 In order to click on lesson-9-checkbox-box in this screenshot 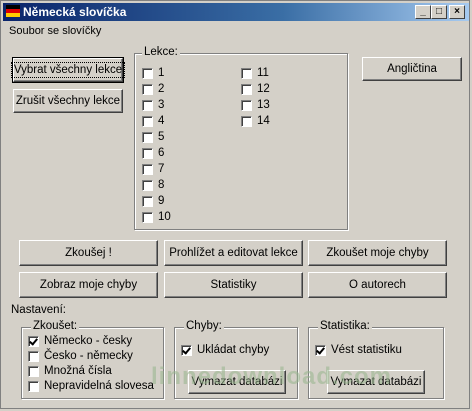, I will do `click(147, 201)`.